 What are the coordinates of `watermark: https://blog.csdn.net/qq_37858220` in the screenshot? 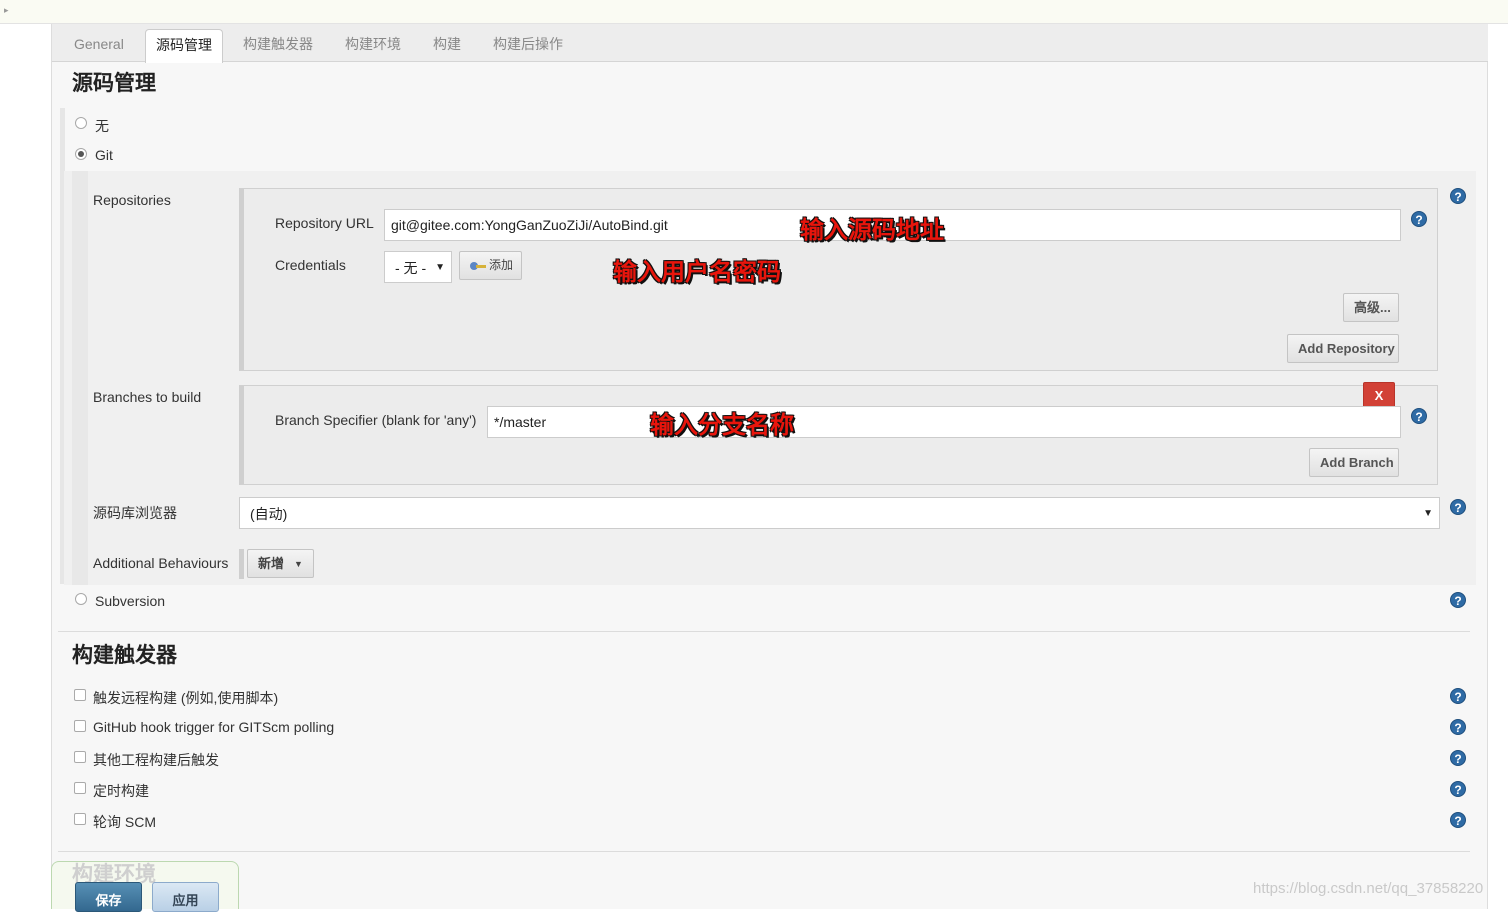 It's located at (1368, 888).